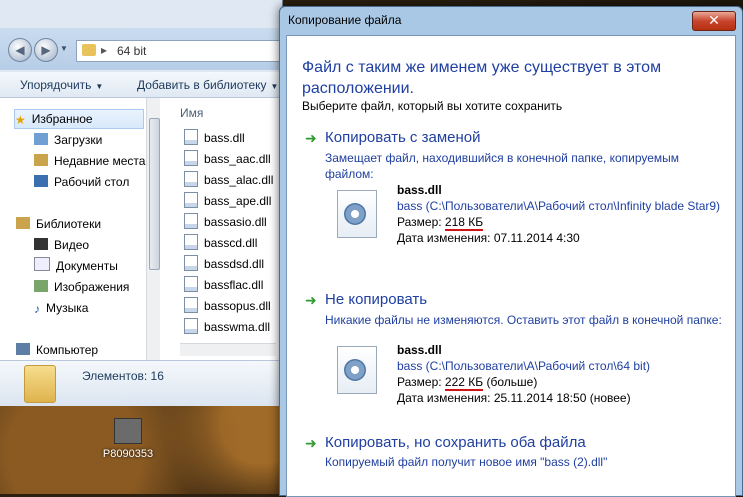  Describe the element at coordinates (87, 266) in the screenshot. I see `nav-label: Документы` at that location.